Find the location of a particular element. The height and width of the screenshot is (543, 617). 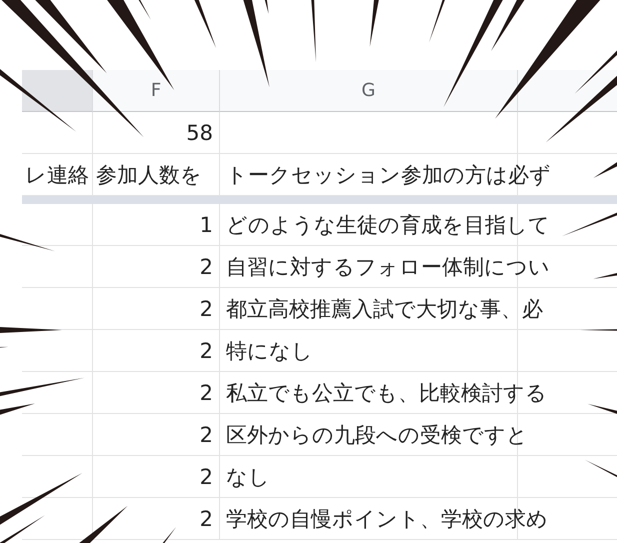

column-header: F is located at coordinates (156, 91).